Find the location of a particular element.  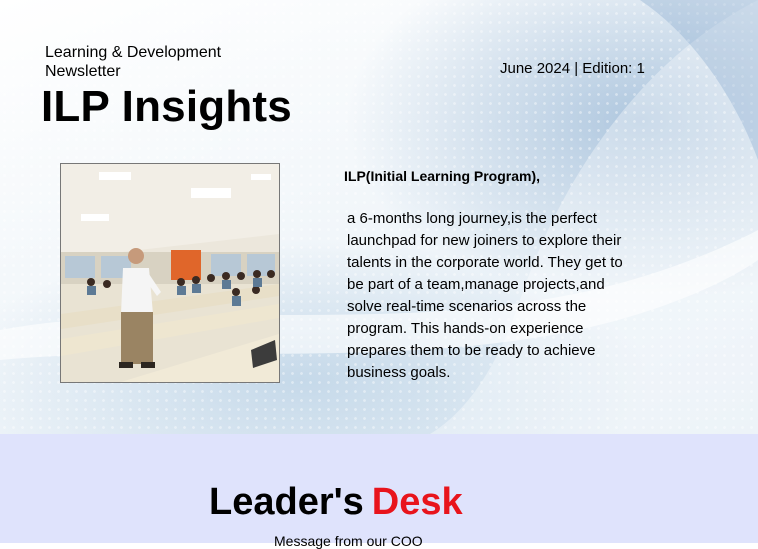

newsletter-title: ILP Insights is located at coordinates (166, 106).